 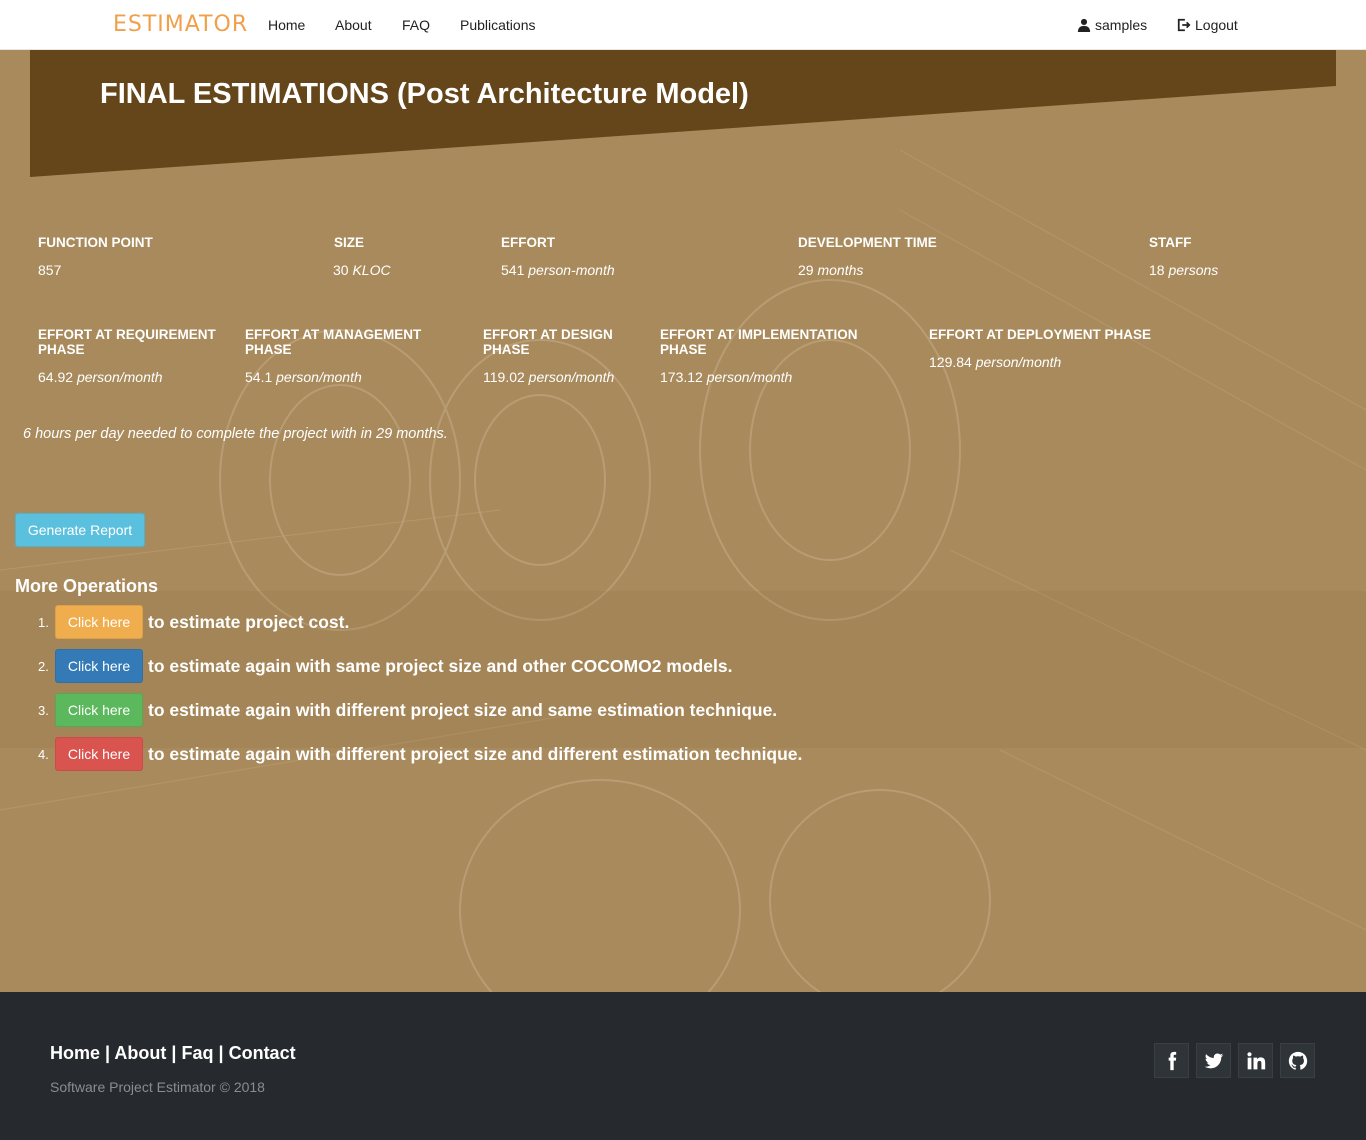 I want to click on list-item-number: 1., so click(x=43, y=622).